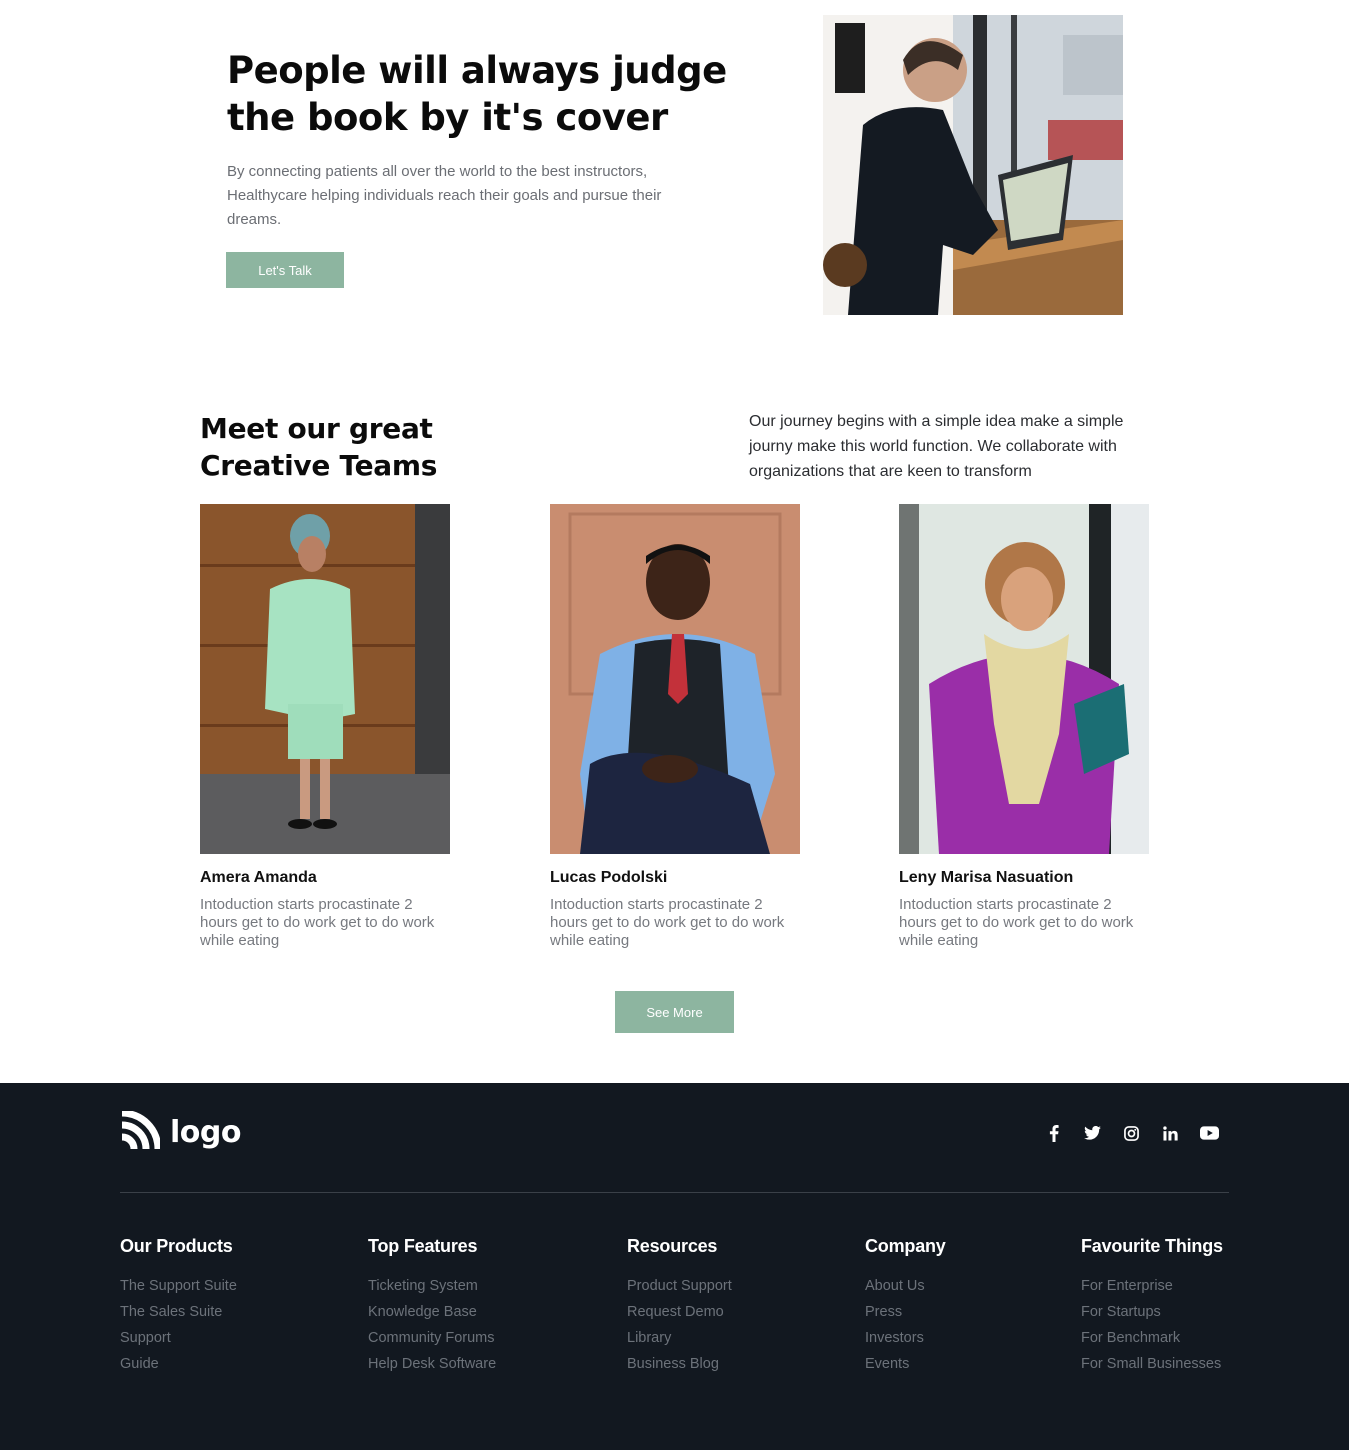  What do you see at coordinates (205, 1132) in the screenshot?
I see `logo-text: logo` at bounding box center [205, 1132].